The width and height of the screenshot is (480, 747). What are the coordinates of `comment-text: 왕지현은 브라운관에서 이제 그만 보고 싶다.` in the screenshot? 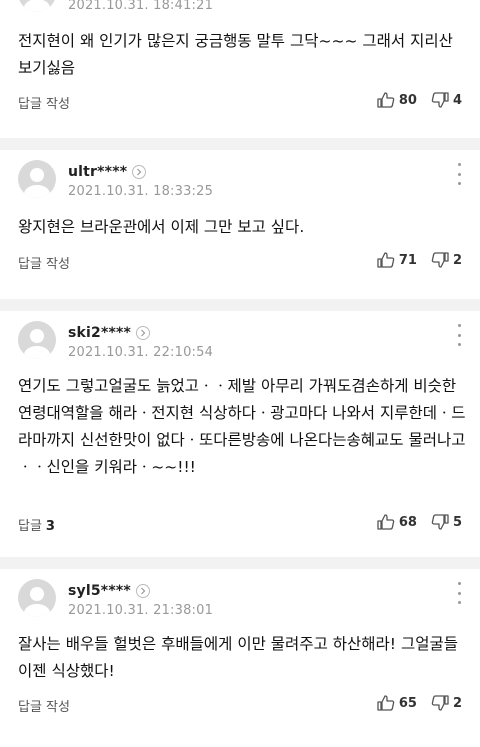 It's located at (161, 227).